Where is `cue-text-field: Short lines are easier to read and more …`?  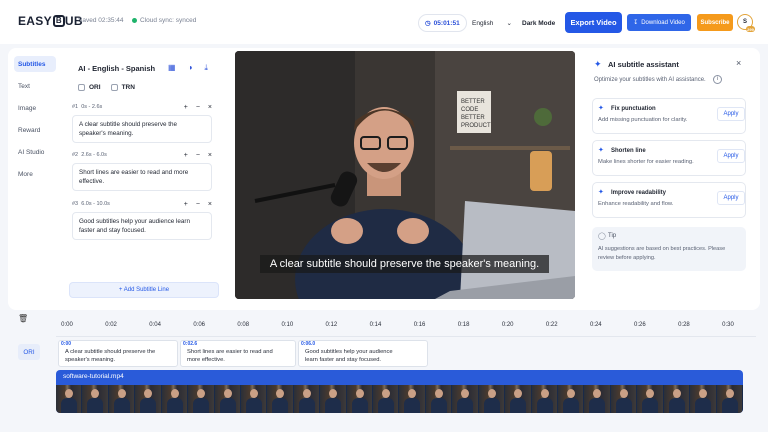 cue-text-field: Short lines are easier to read and more … is located at coordinates (142, 177).